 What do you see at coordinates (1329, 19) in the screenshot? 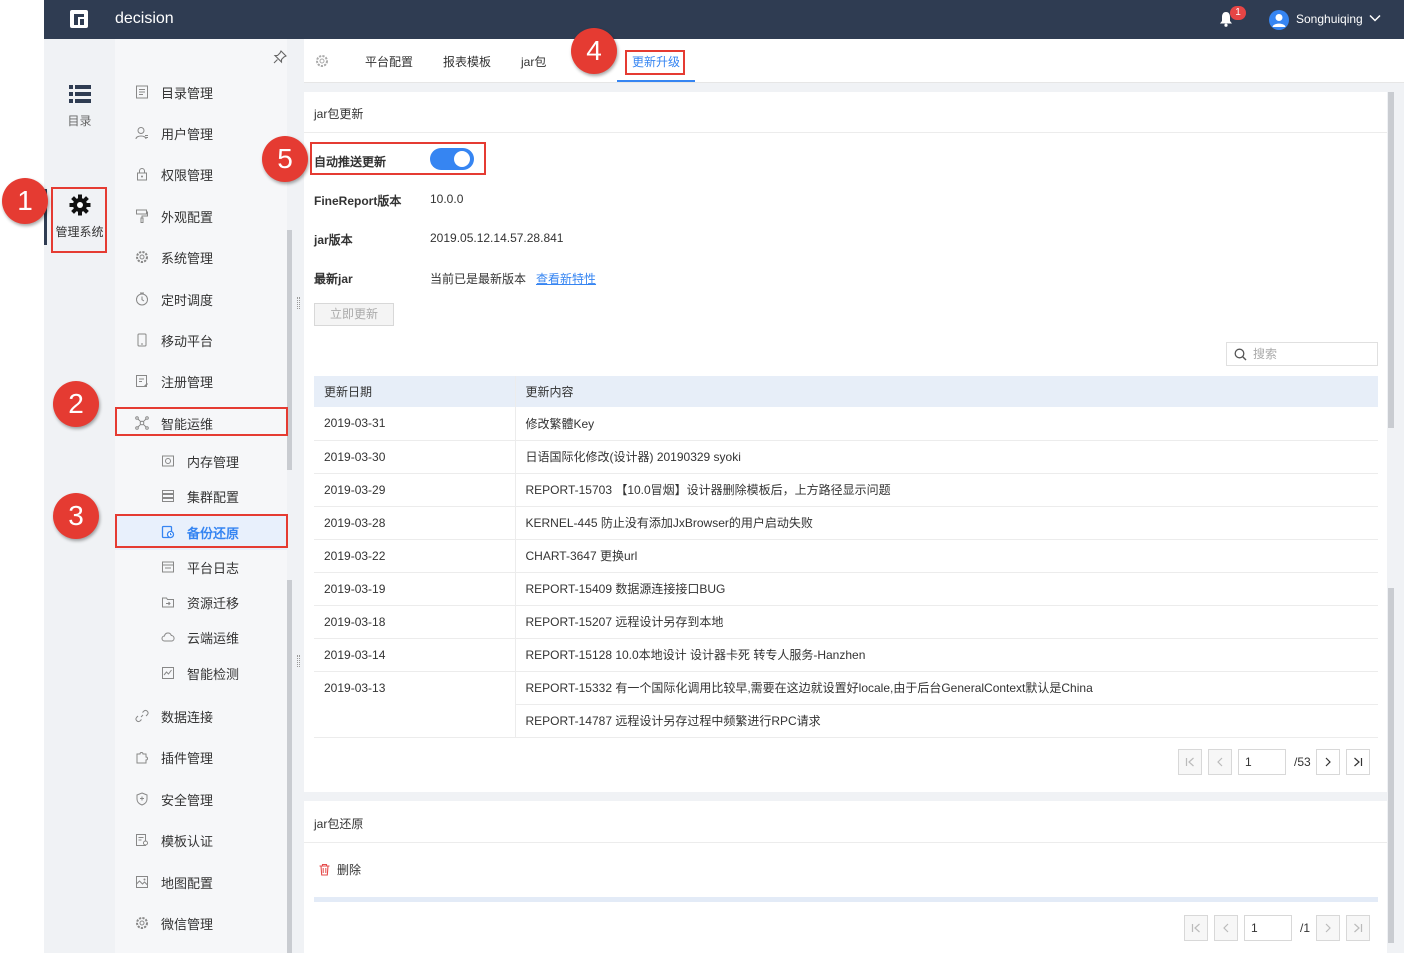
I see `user-name: Songhuiqing` at bounding box center [1329, 19].